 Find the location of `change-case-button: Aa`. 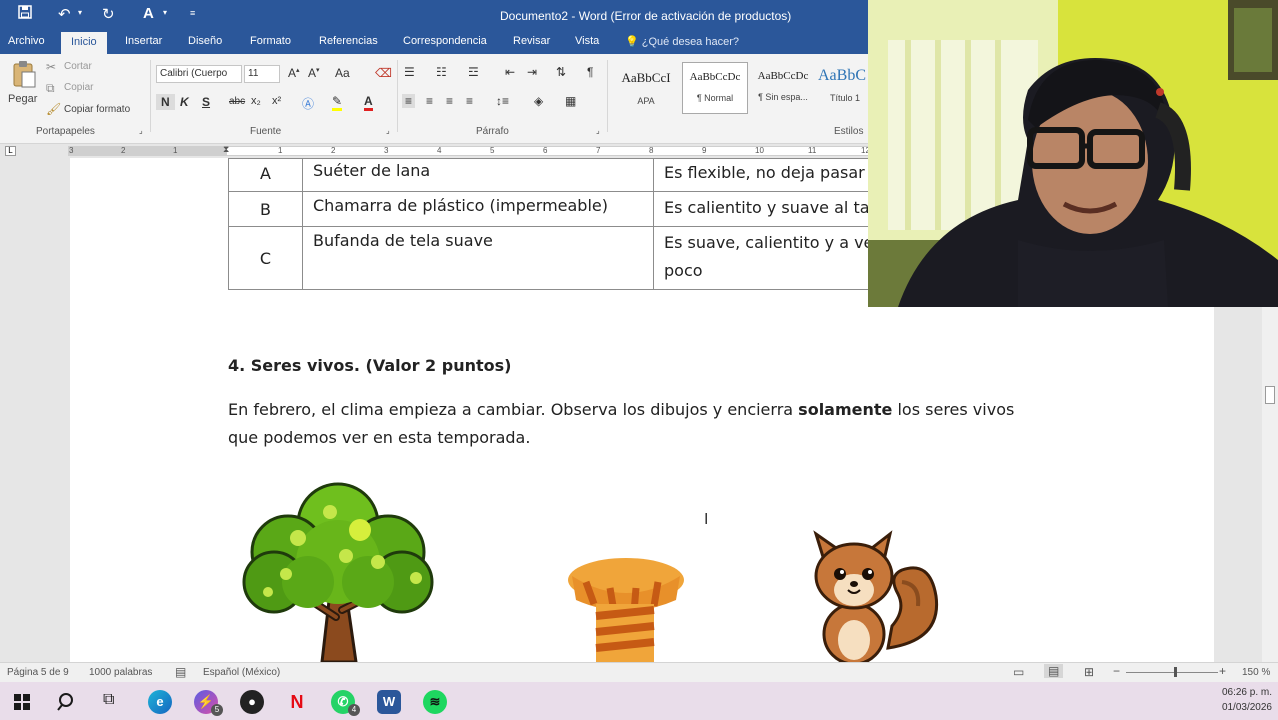

change-case-button: Aa is located at coordinates (342, 73).